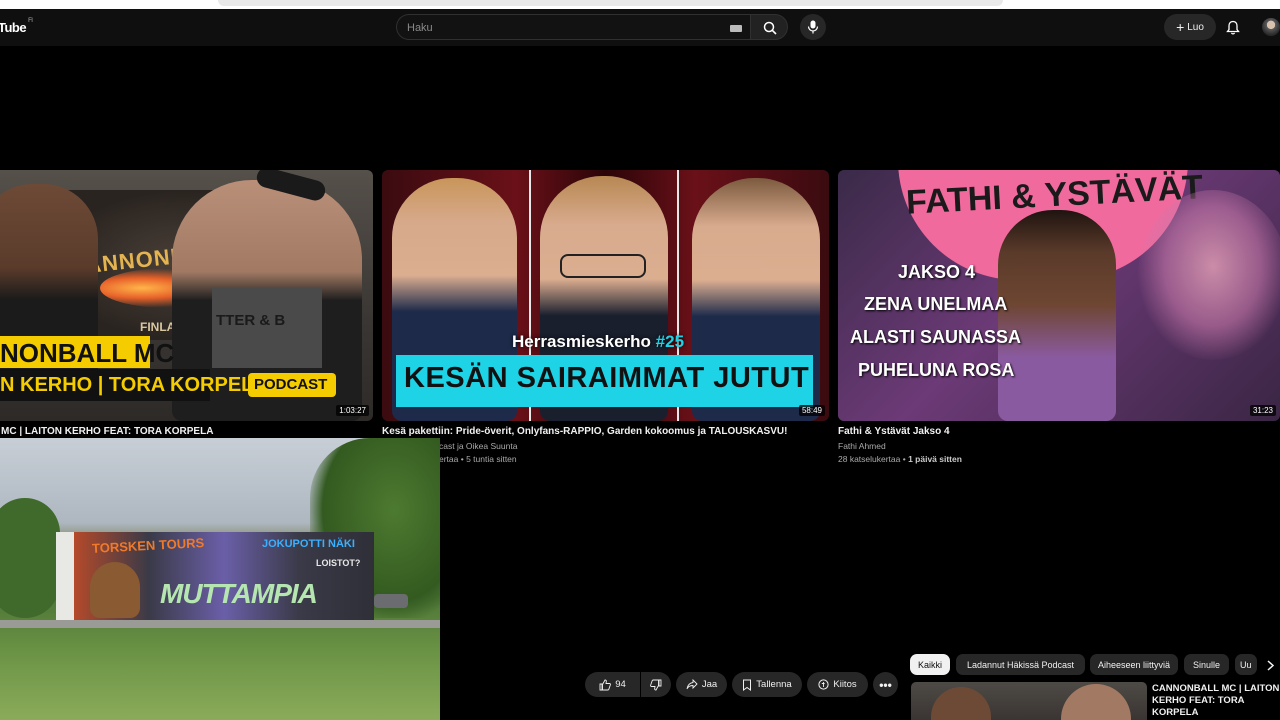 The image size is (1280, 720). I want to click on microphone-icon, so click(813, 27).